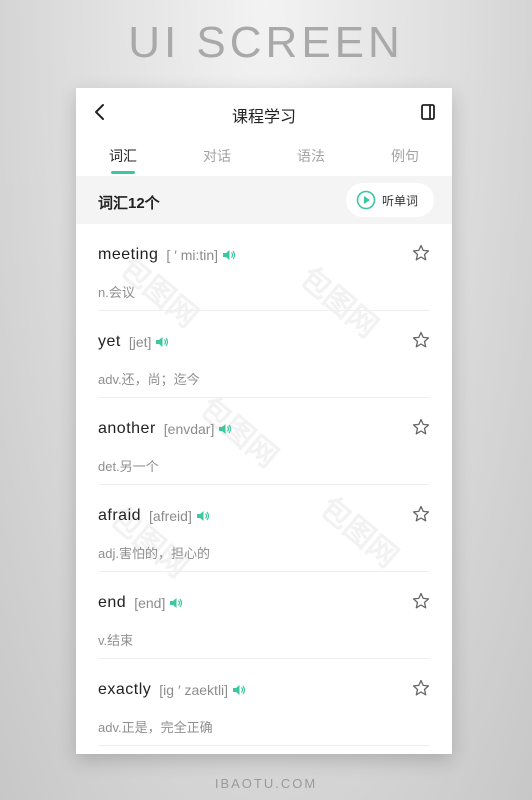 This screenshot has height=800, width=532. What do you see at coordinates (116, 292) in the screenshot?
I see `word-meaning: n.会议` at bounding box center [116, 292].